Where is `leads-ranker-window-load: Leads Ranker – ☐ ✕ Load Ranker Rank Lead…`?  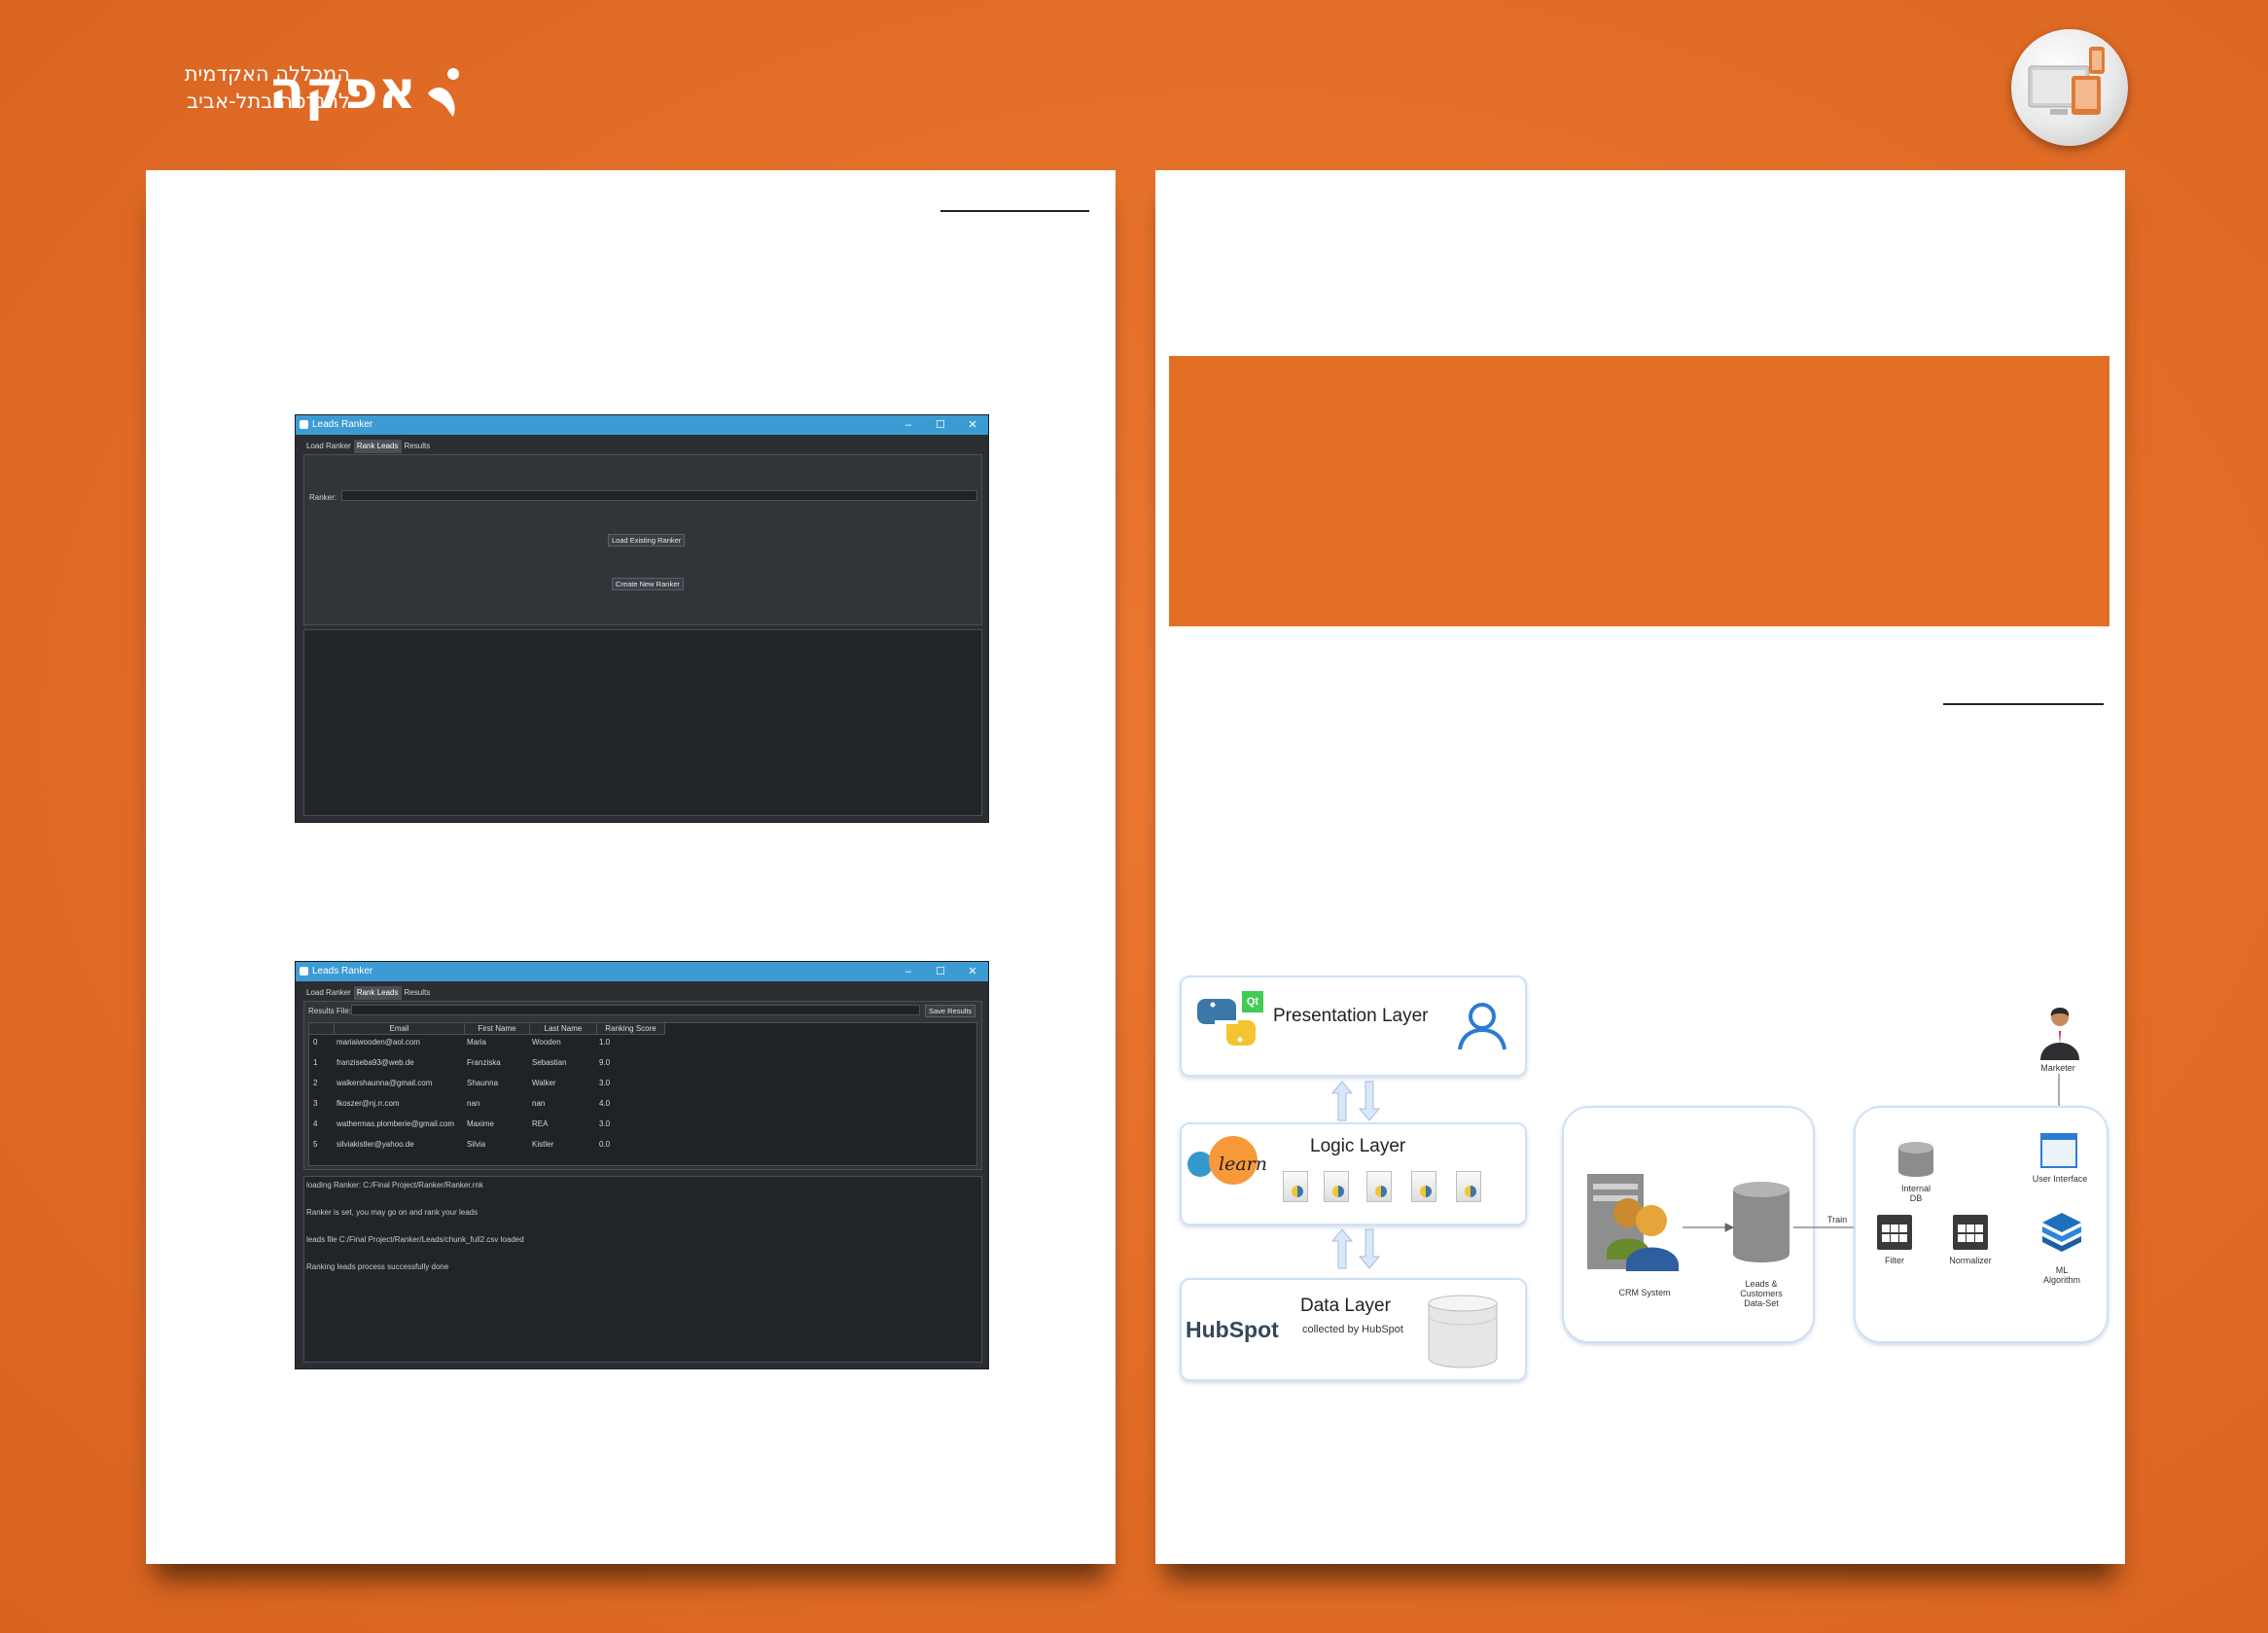 leads-ranker-window-load: Leads Ranker – ☐ ✕ Load Ranker Rank Lead… is located at coordinates (642, 618).